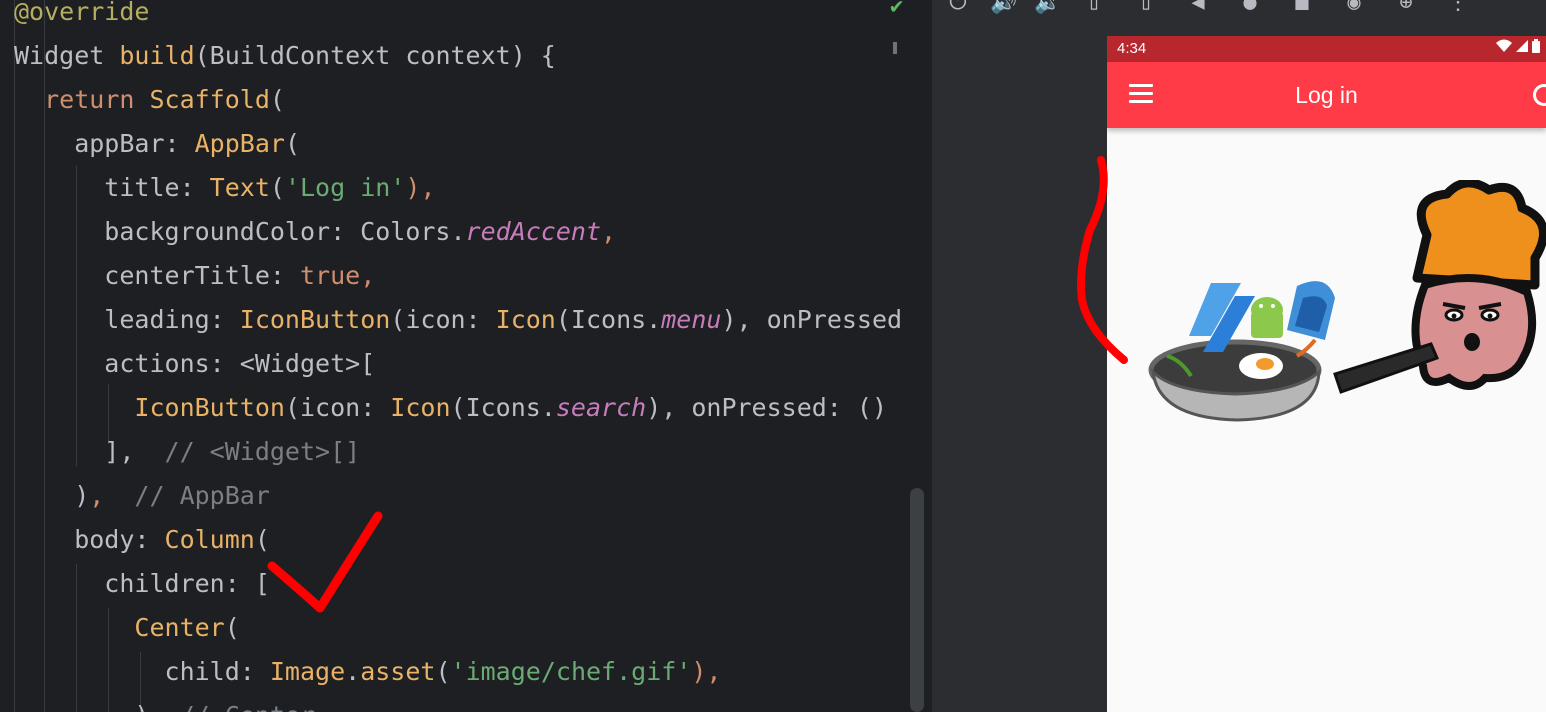 This screenshot has height=712, width=1546. What do you see at coordinates (1094, 8) in the screenshot?
I see `rotate-left-icon: ▯` at bounding box center [1094, 8].